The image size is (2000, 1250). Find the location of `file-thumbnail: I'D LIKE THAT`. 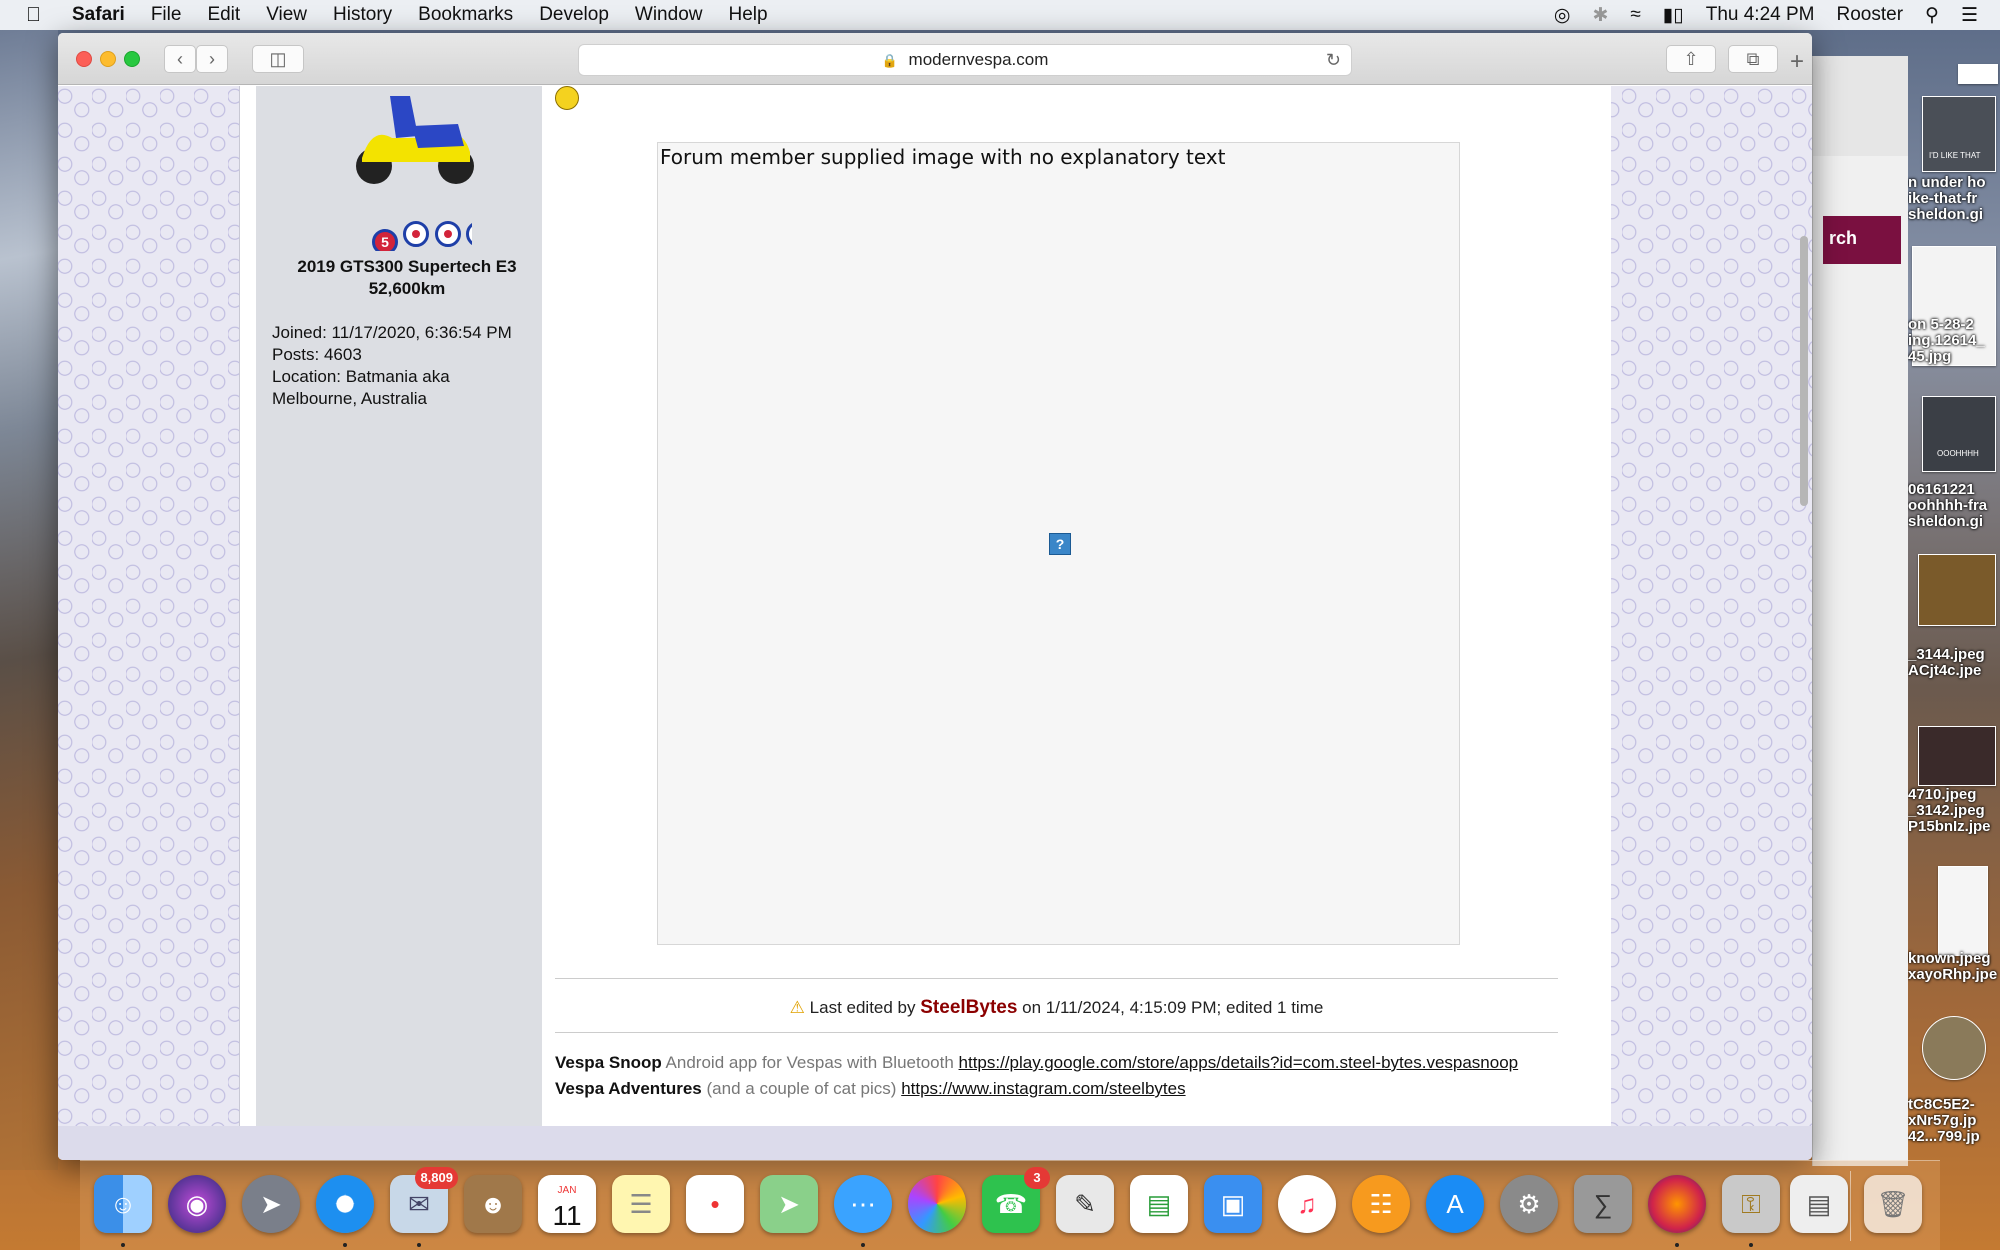

file-thumbnail: I'D LIKE THAT is located at coordinates (1959, 134).